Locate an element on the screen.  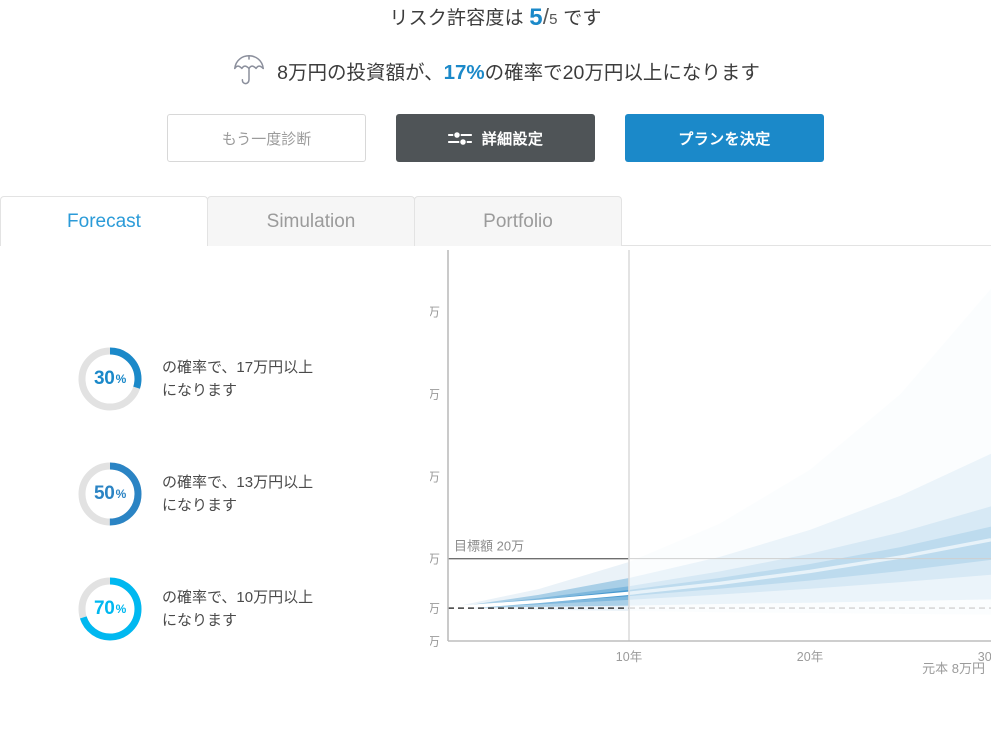
tab-simulation-label: Simulation is located at coordinates (311, 221).